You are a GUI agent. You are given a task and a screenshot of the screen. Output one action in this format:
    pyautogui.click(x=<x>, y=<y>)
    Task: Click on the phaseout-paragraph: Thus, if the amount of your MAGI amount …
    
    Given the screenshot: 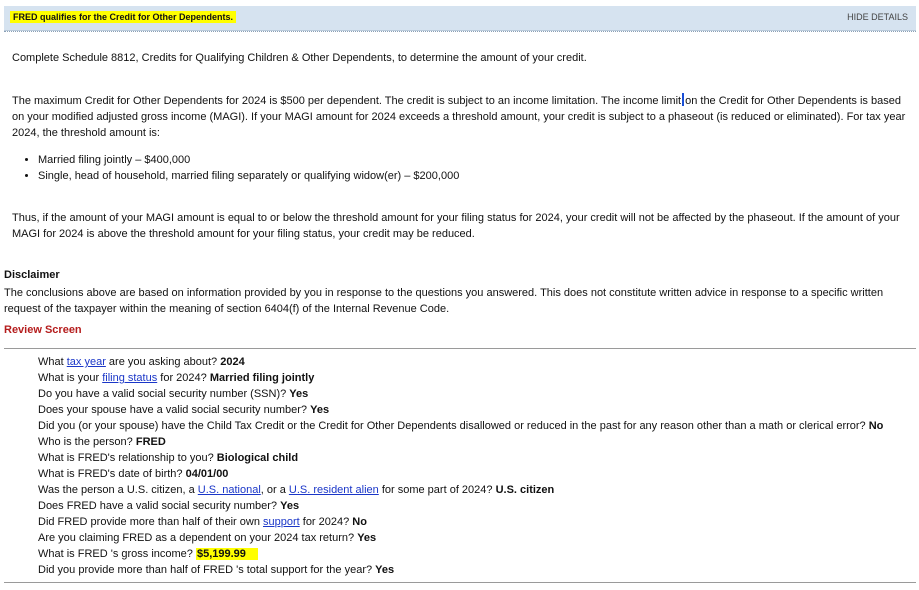 What is the action you would take?
    pyautogui.click(x=456, y=226)
    